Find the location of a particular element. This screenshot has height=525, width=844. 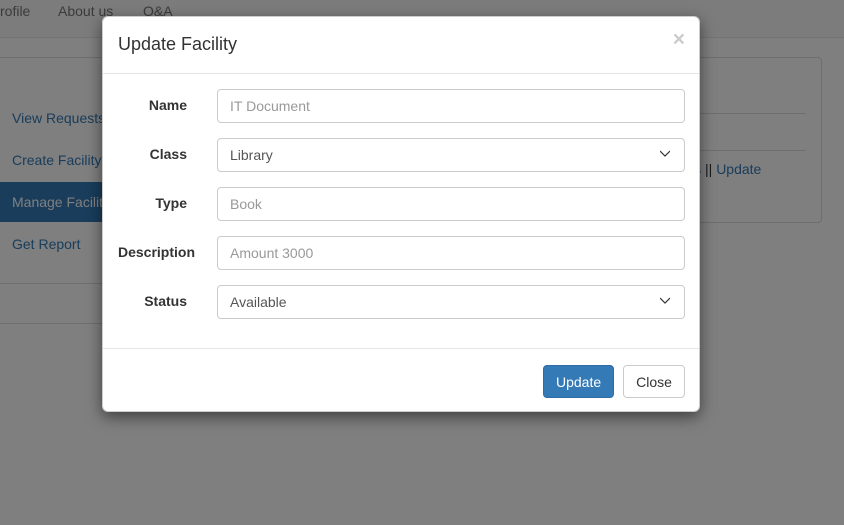

class-row: Class Library is located at coordinates (401, 155).